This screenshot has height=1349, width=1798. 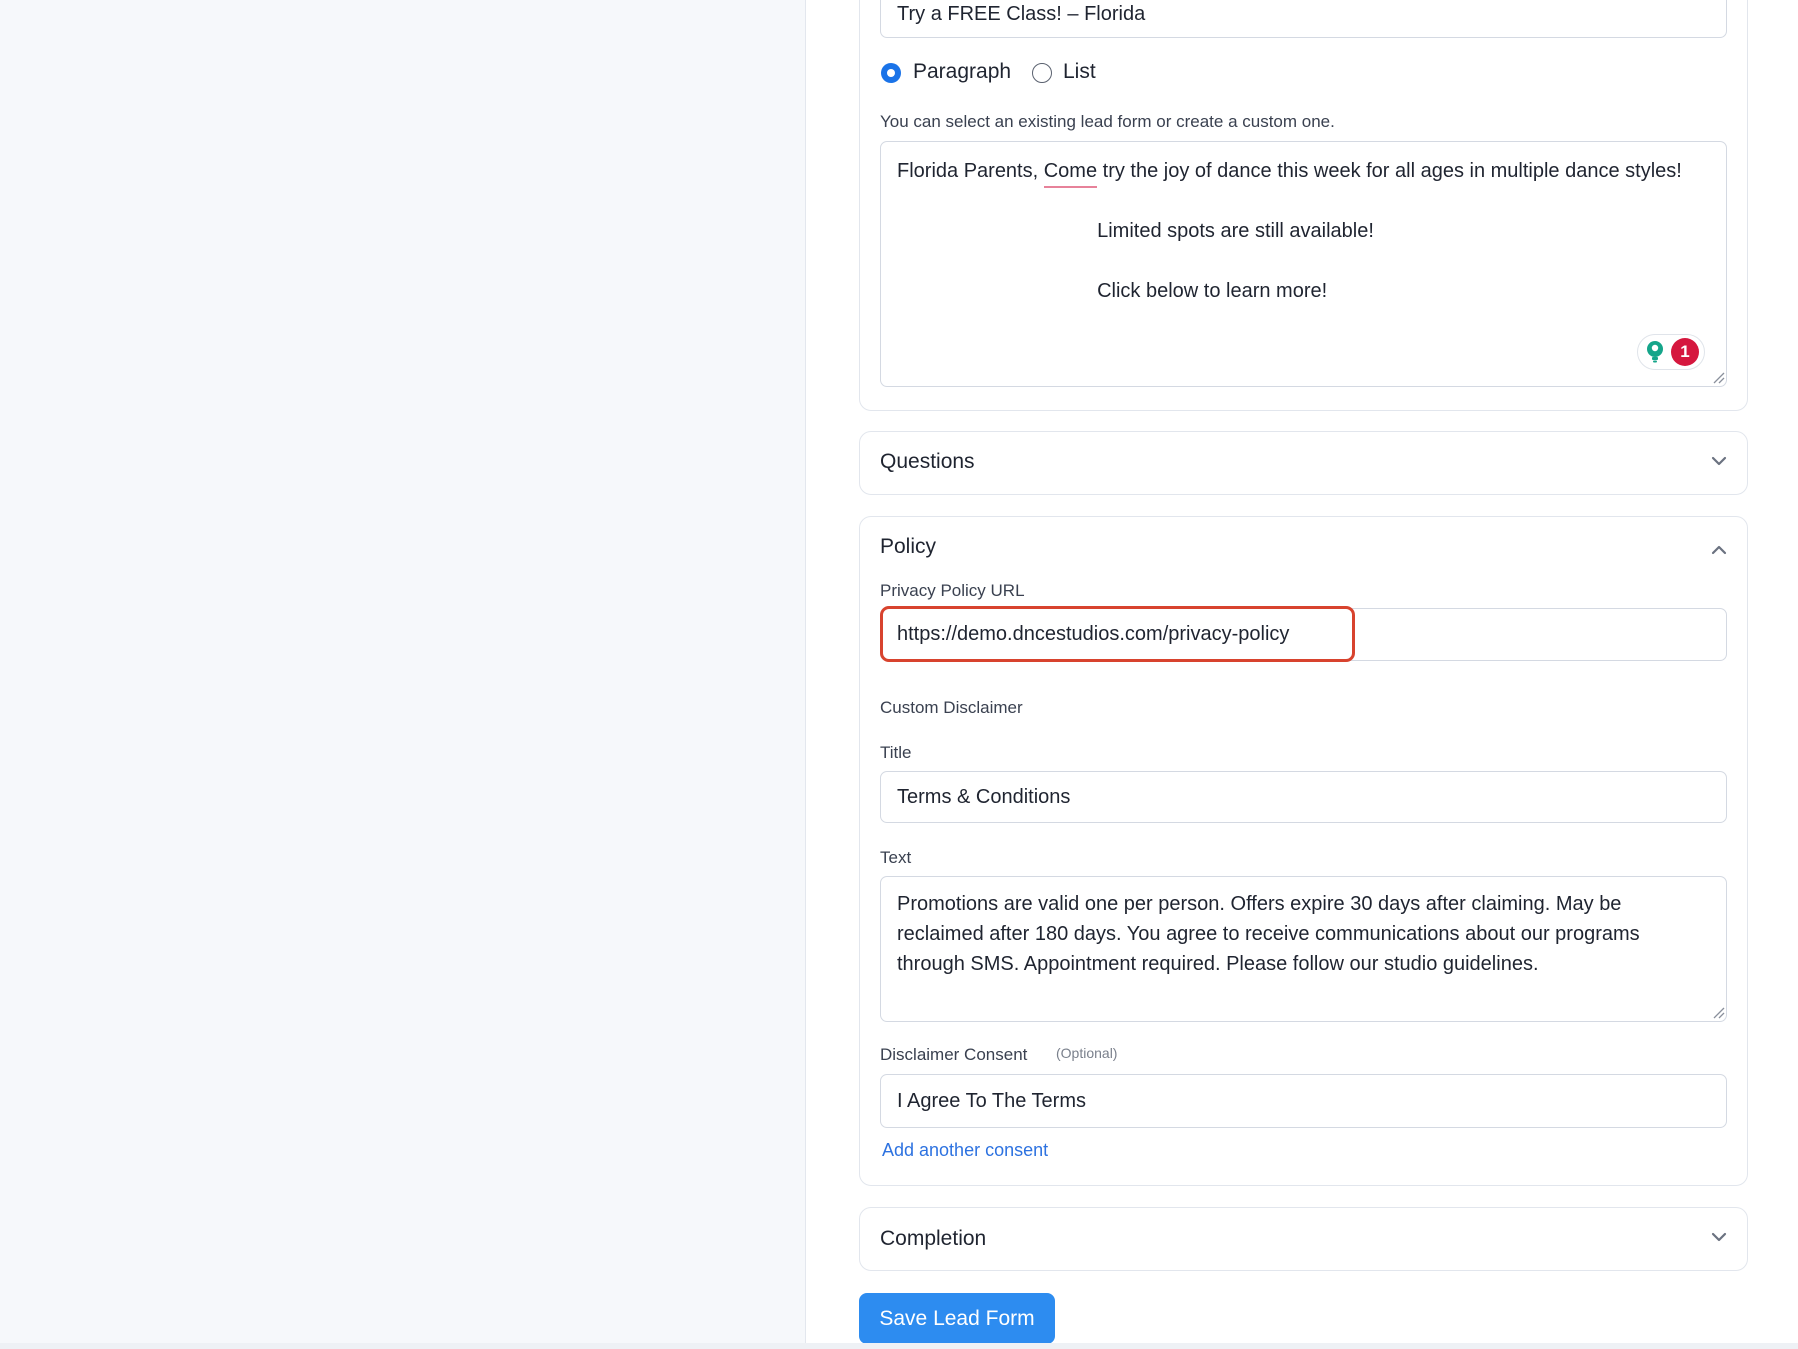 What do you see at coordinates (1303, 797) in the screenshot?
I see `disclaimer-title-input: Terms & Conditions` at bounding box center [1303, 797].